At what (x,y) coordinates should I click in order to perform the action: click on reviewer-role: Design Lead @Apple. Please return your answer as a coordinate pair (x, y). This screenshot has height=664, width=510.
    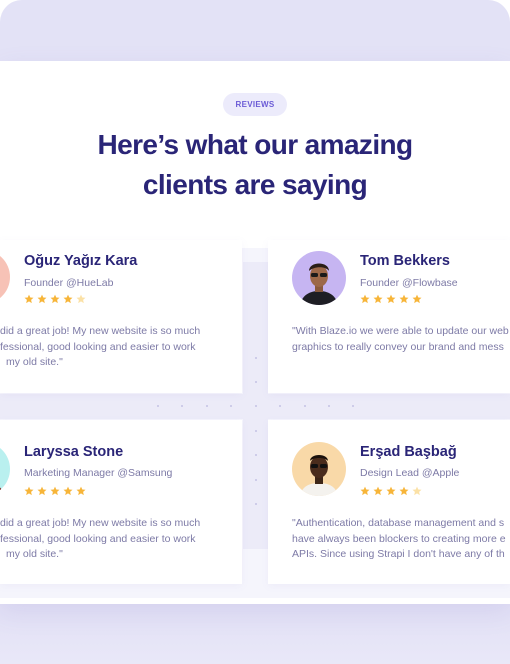
    Looking at the image, I should click on (410, 473).